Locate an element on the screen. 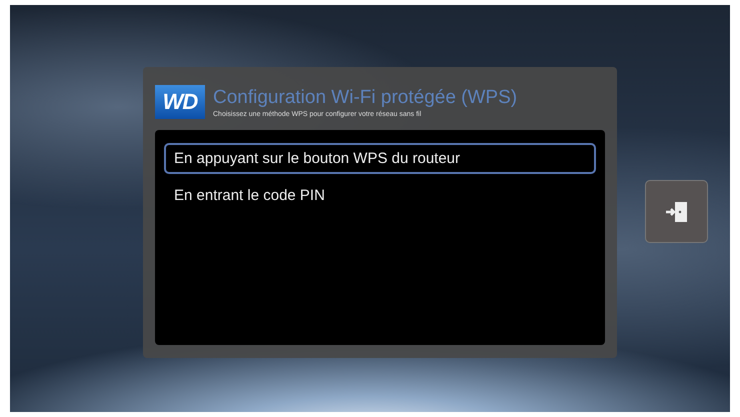 Image resolution: width=740 pixels, height=417 pixels. menu-option: En appuyant sur le bouton WPS du routeur is located at coordinates (380, 158).